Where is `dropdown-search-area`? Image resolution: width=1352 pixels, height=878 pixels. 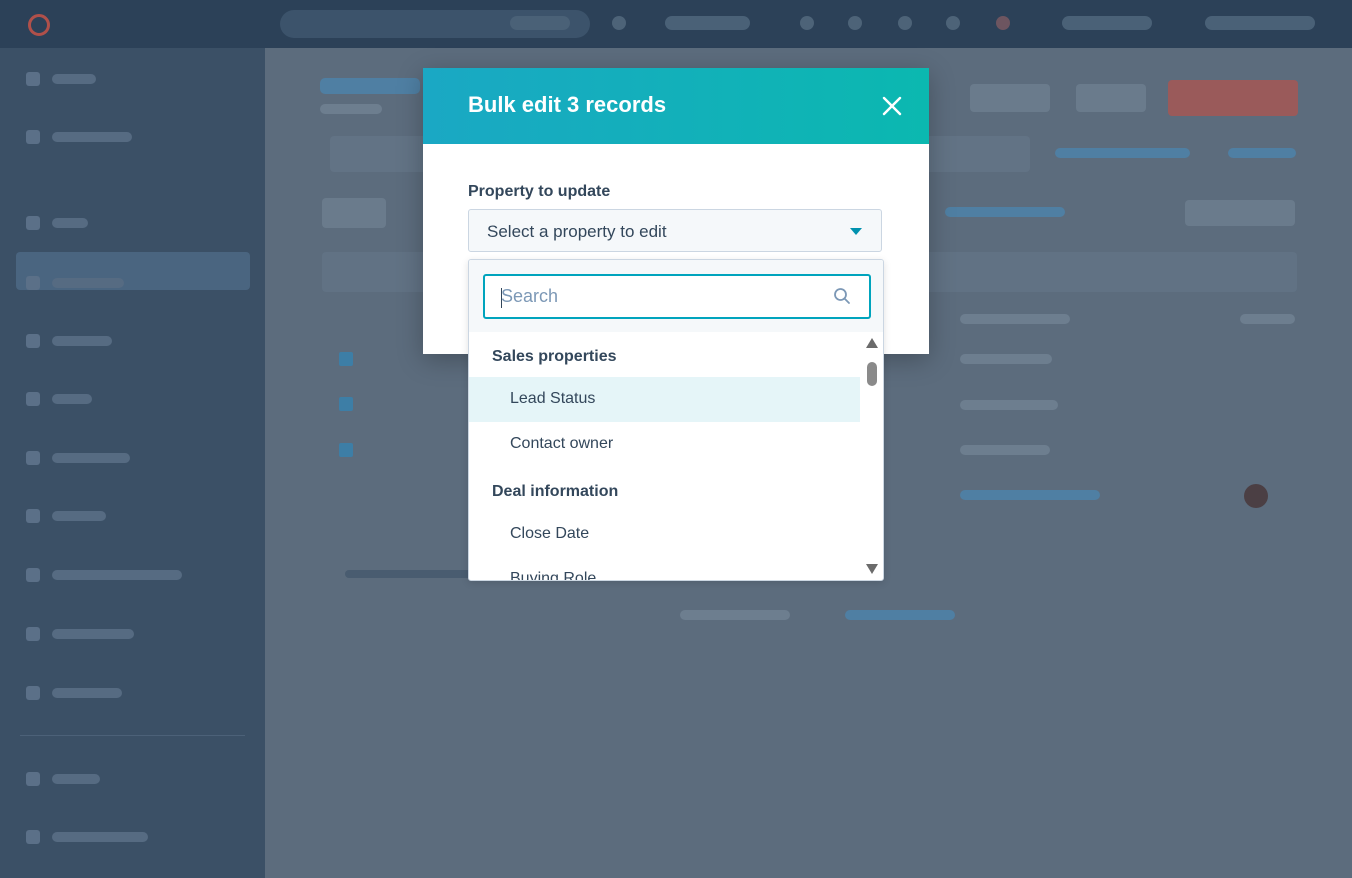 dropdown-search-area is located at coordinates (676, 296).